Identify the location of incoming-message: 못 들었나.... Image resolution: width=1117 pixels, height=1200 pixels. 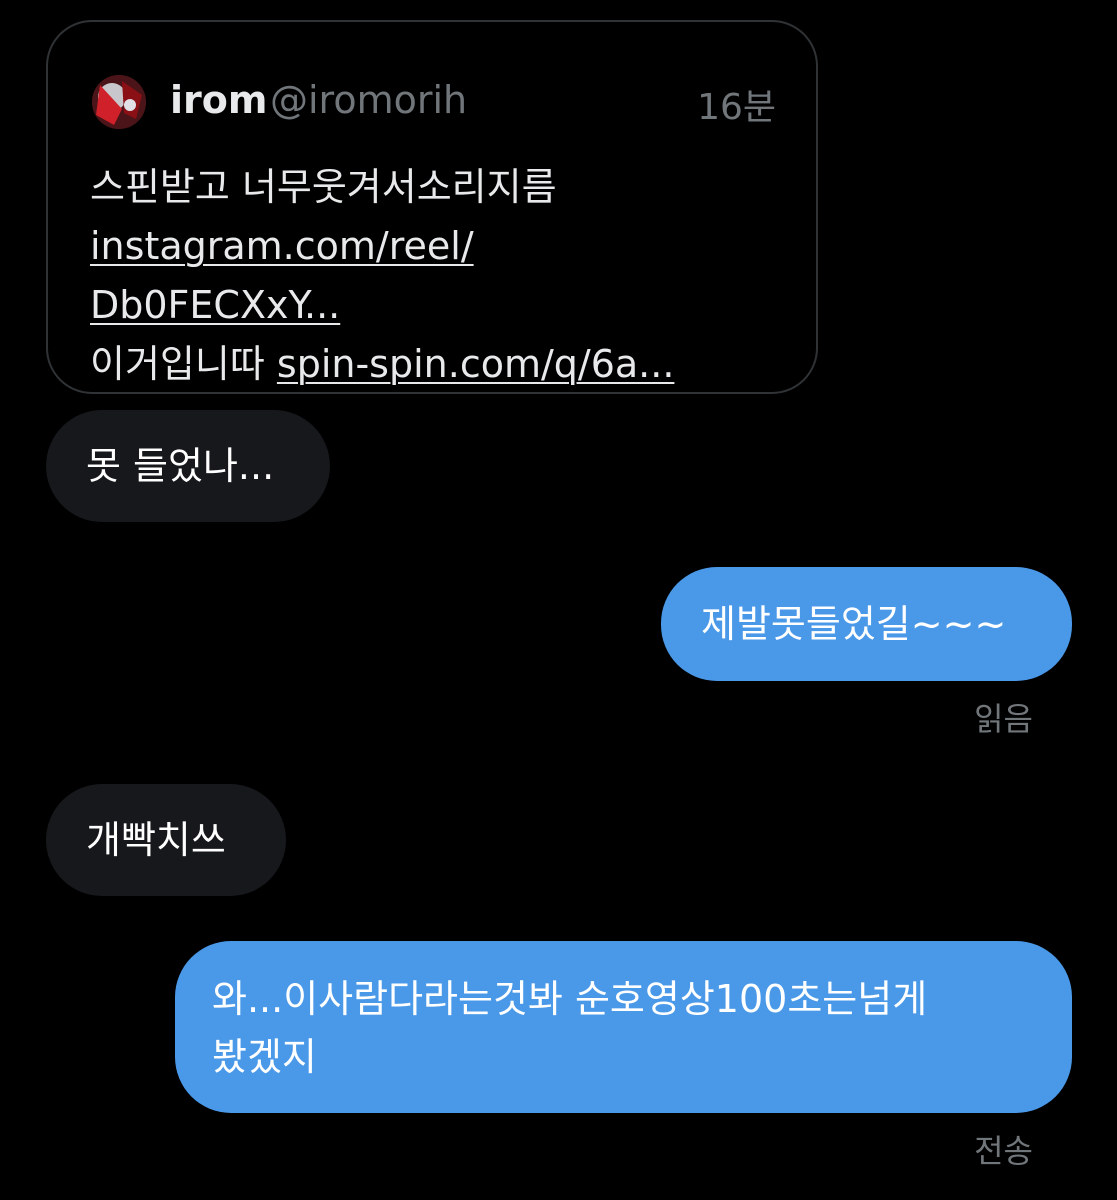
(188, 466).